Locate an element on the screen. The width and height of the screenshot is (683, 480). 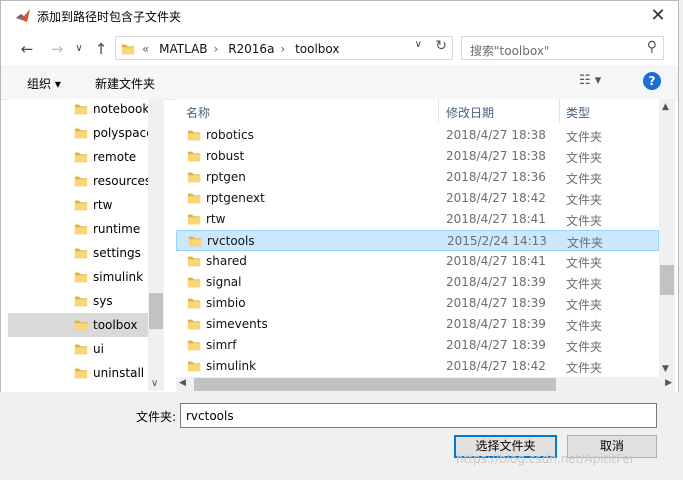
sidebar-item-polyspace: polyspace is located at coordinates (81, 133).